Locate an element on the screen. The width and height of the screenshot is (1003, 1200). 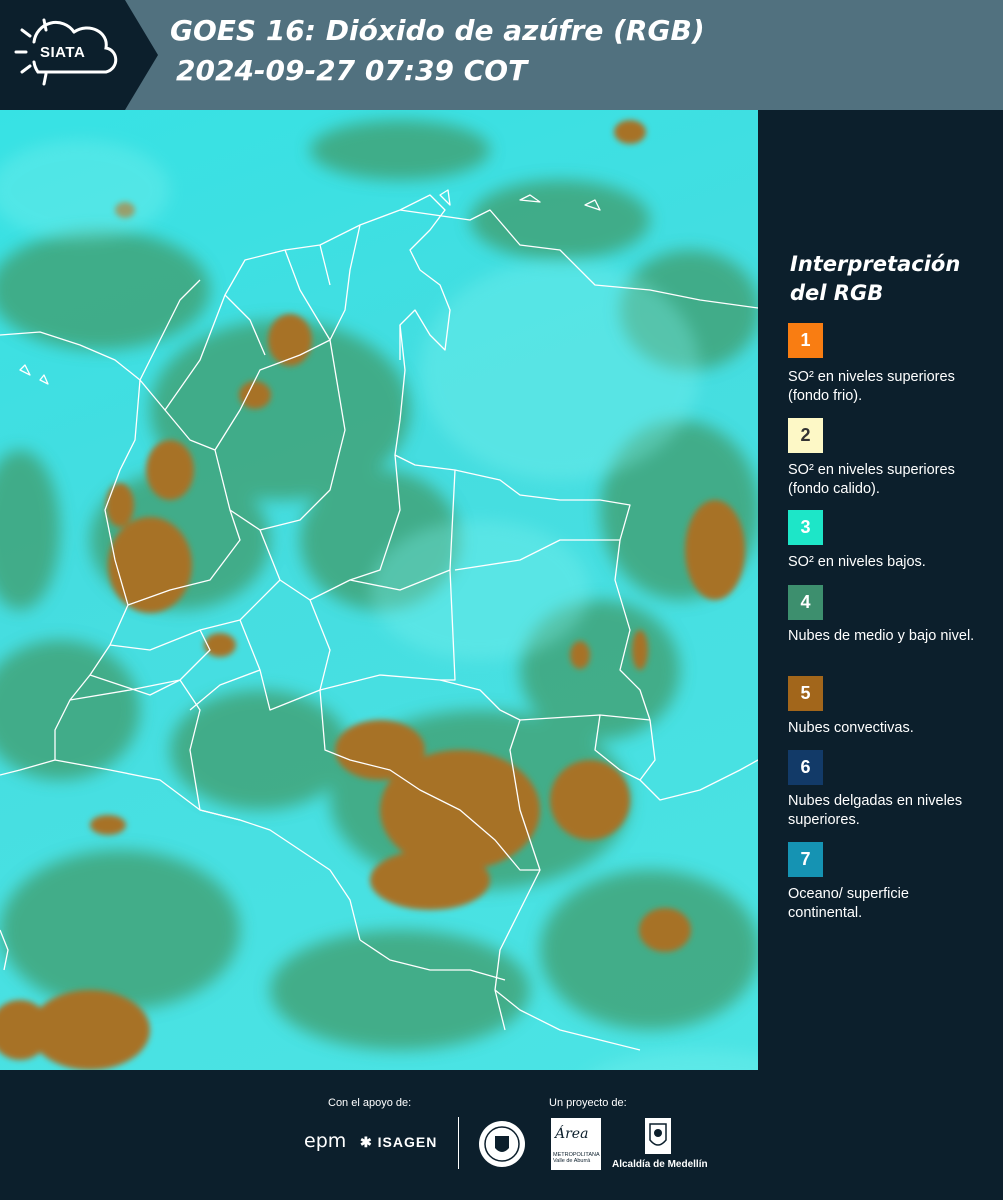
legend-swatch-5: 5 is located at coordinates (805, 693).